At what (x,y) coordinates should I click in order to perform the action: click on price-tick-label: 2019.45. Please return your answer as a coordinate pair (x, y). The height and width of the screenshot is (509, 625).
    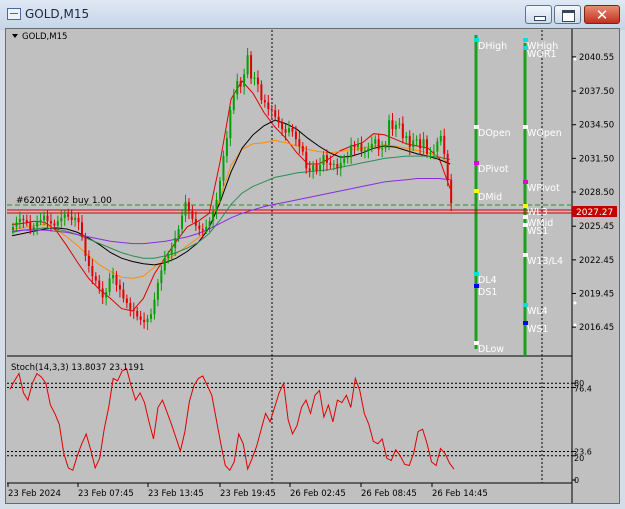
    Looking at the image, I should click on (596, 294).